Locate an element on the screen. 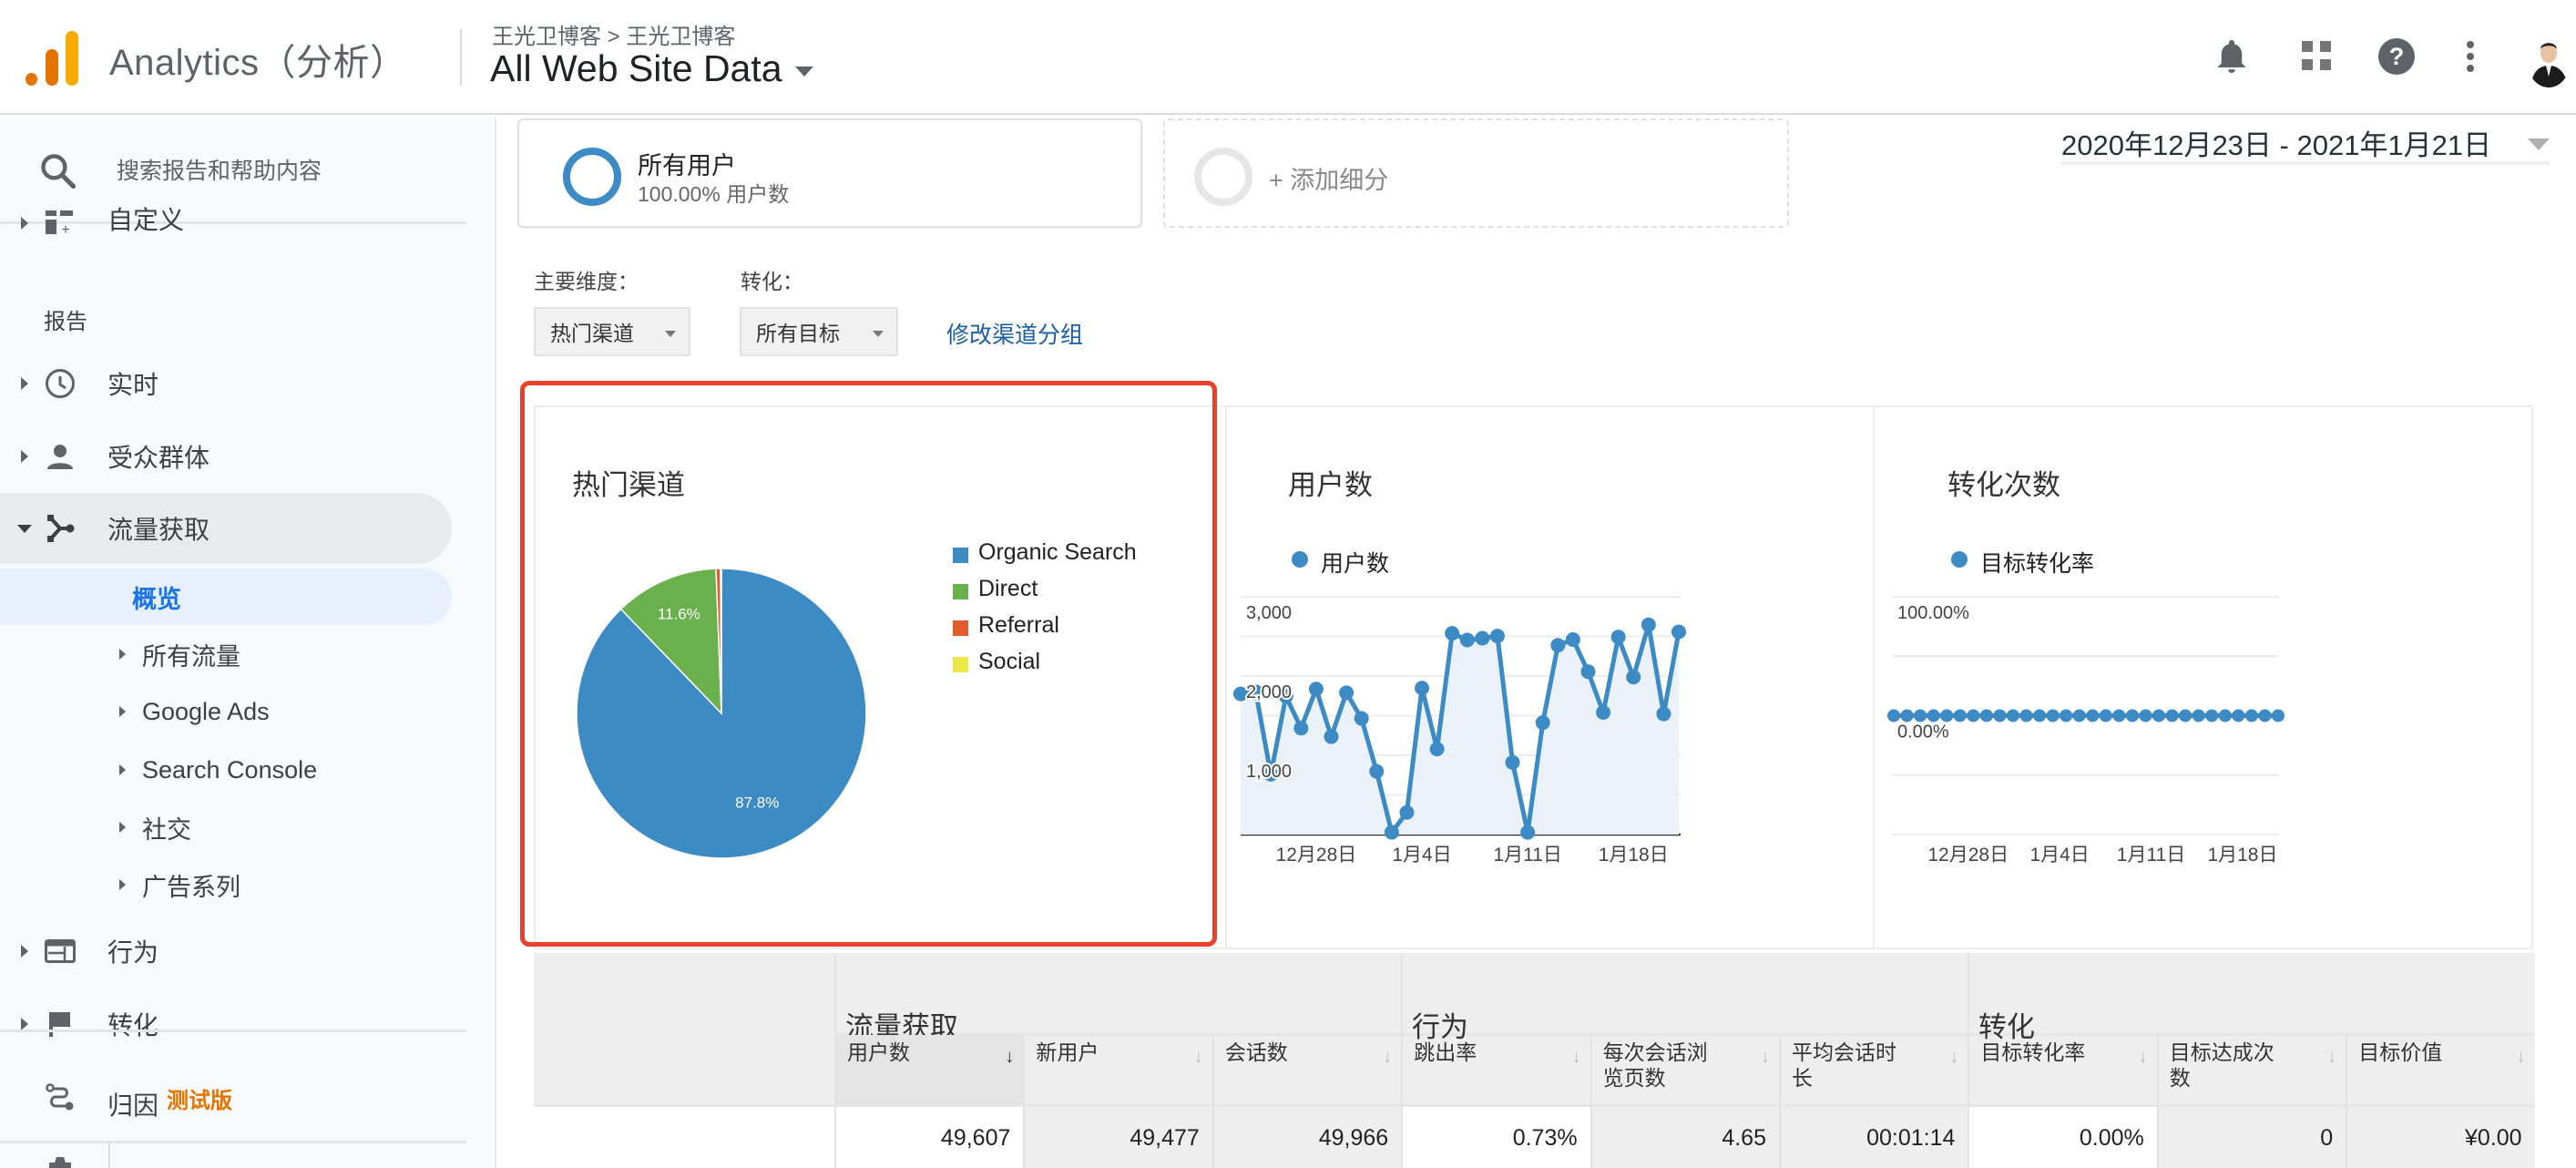 Image resolution: width=2576 pixels, height=1168 pixels. search-reports-input is located at coordinates (285, 171).